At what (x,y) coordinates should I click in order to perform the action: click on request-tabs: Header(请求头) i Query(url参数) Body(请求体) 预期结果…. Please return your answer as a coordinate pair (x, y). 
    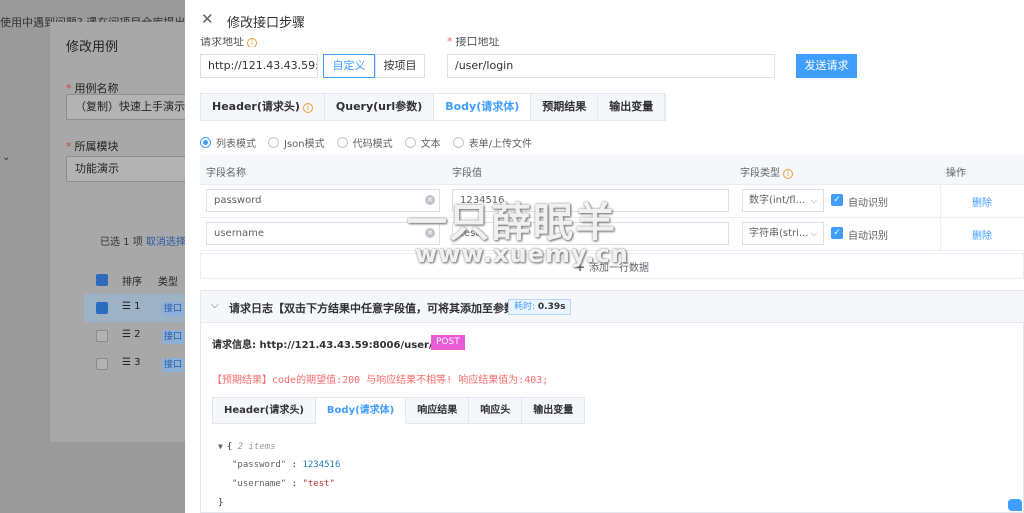
    Looking at the image, I should click on (433, 107).